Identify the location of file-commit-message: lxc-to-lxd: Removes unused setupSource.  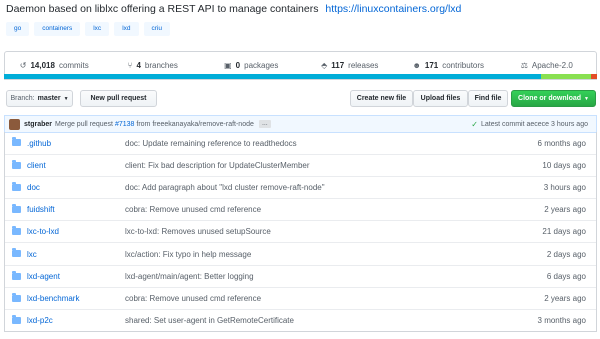
(198, 231).